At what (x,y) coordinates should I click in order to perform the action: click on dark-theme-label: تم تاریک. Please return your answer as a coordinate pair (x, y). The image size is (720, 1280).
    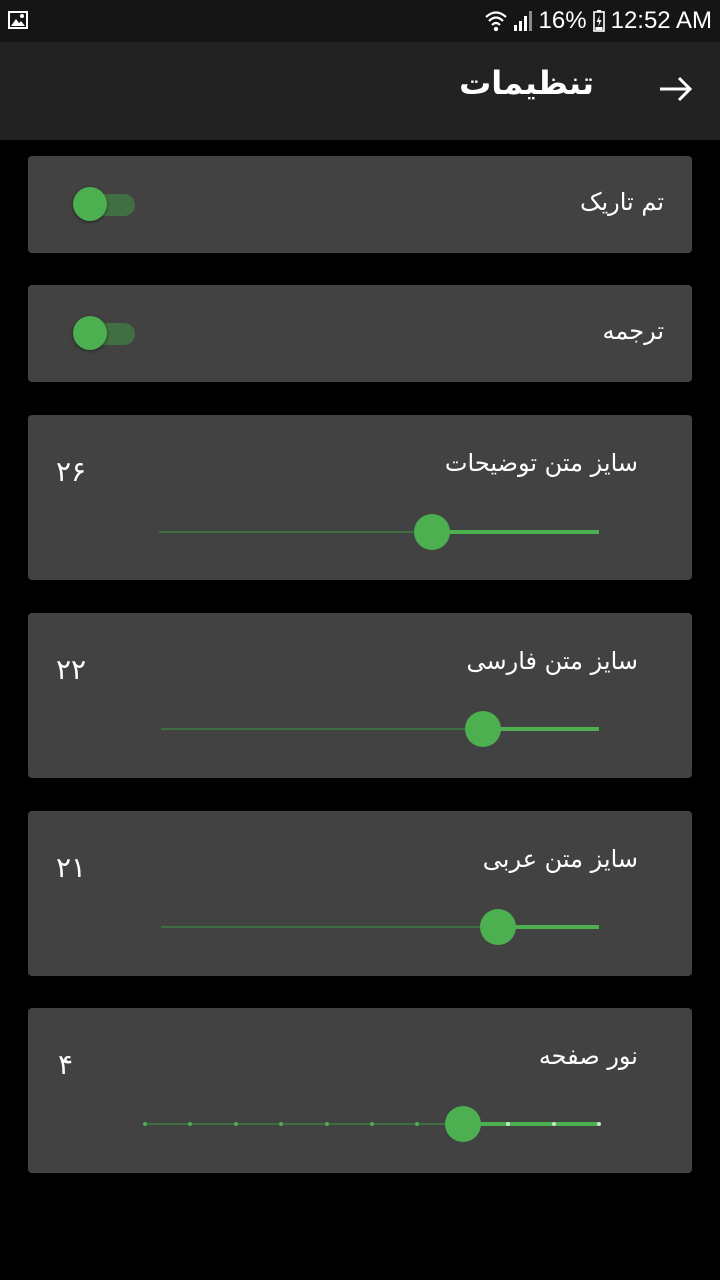
    Looking at the image, I should click on (621, 202).